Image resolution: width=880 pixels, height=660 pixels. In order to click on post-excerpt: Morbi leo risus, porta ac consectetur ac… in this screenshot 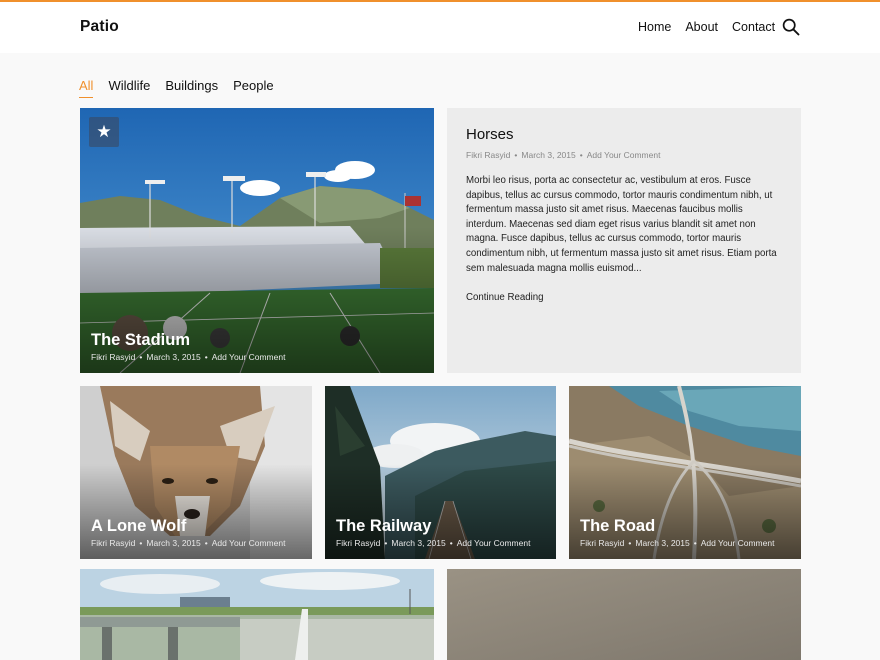, I will do `click(621, 224)`.